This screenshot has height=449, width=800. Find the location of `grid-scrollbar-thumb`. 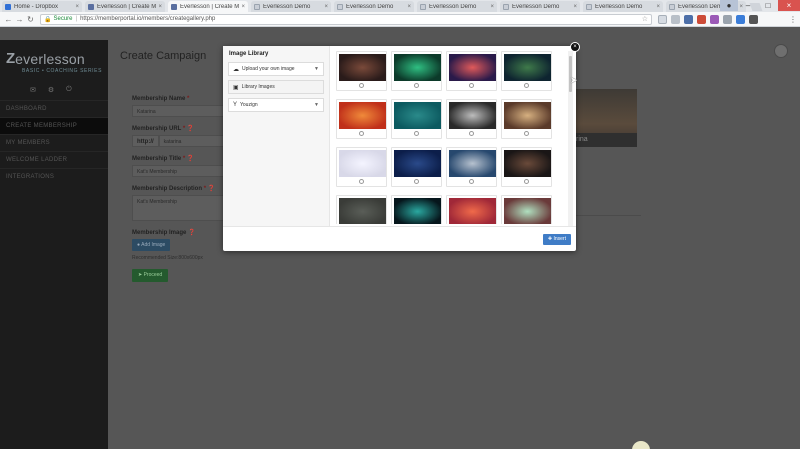

grid-scrollbar-thumb is located at coordinates (570, 74).